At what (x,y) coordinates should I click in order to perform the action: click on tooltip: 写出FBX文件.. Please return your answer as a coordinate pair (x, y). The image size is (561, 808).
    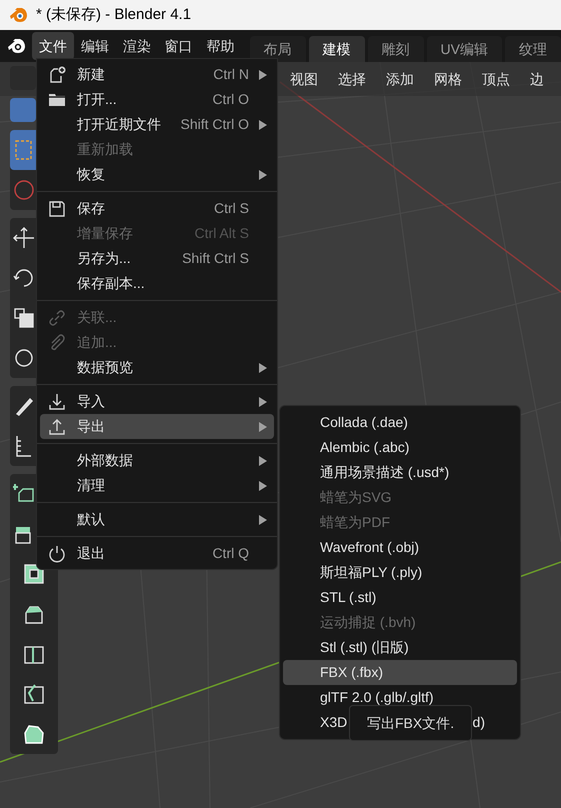
    Looking at the image, I should click on (410, 723).